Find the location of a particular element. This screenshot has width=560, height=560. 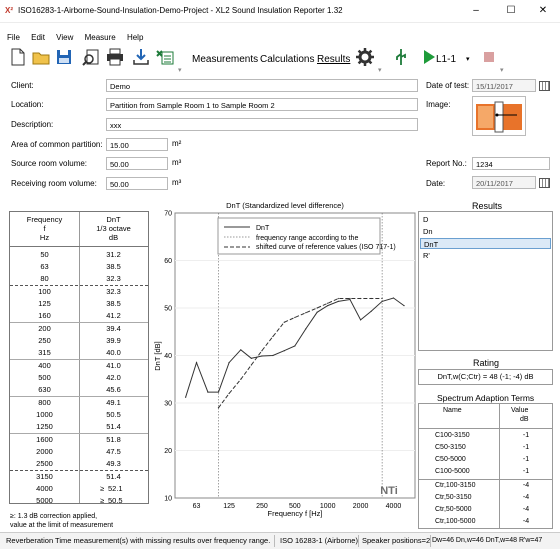

result-item-dnt: DnT is located at coordinates (485, 243).